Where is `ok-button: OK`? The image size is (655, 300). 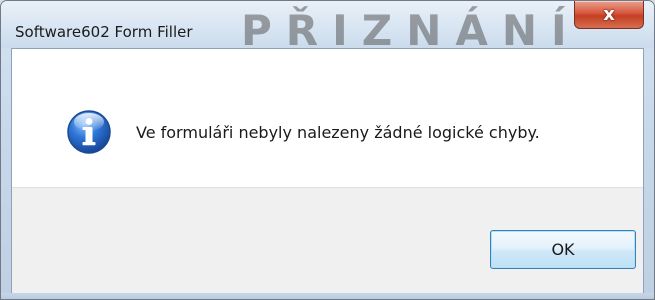
ok-button: OK is located at coordinates (563, 249).